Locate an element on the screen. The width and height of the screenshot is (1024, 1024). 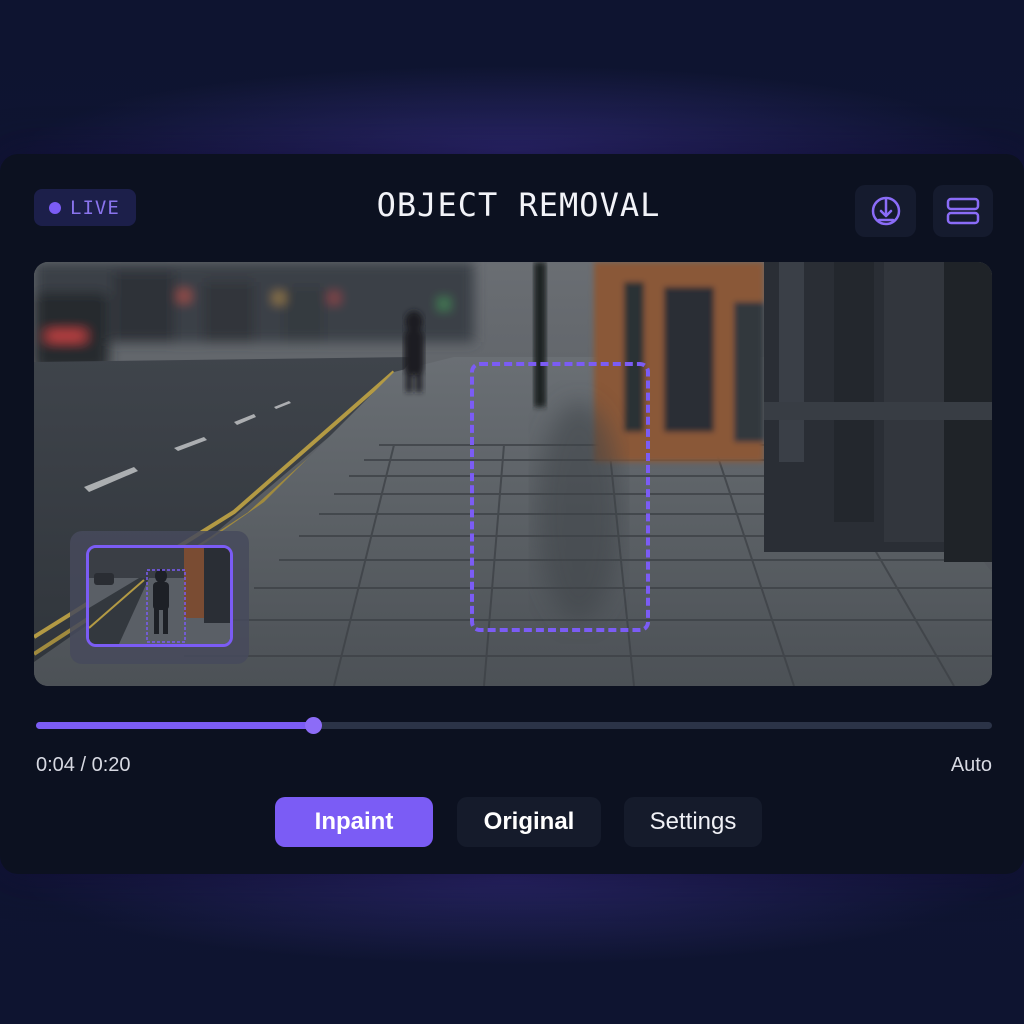
original-frame-image is located at coordinates (159, 596).